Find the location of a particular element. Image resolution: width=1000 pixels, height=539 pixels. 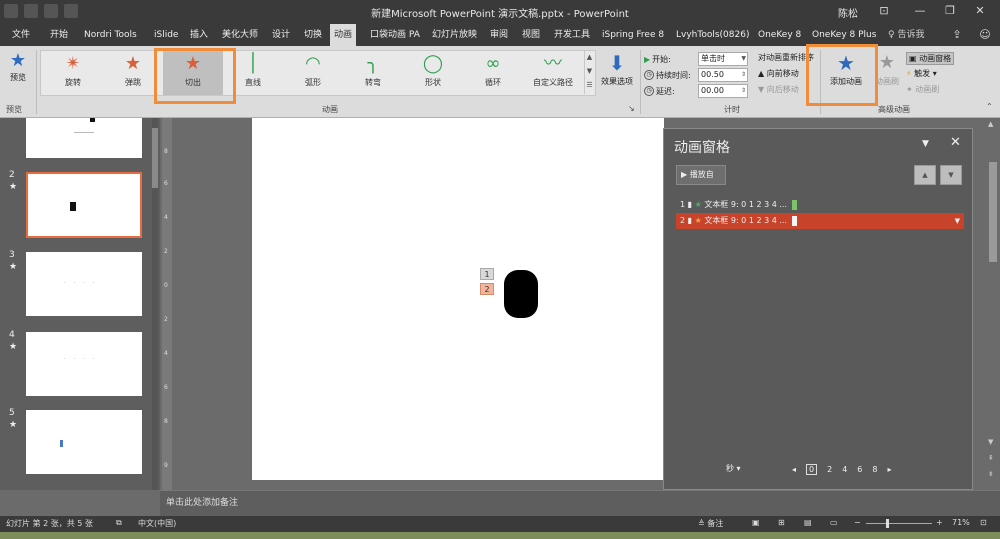

loop-path-icon: ∞ is located at coordinates (493, 63).